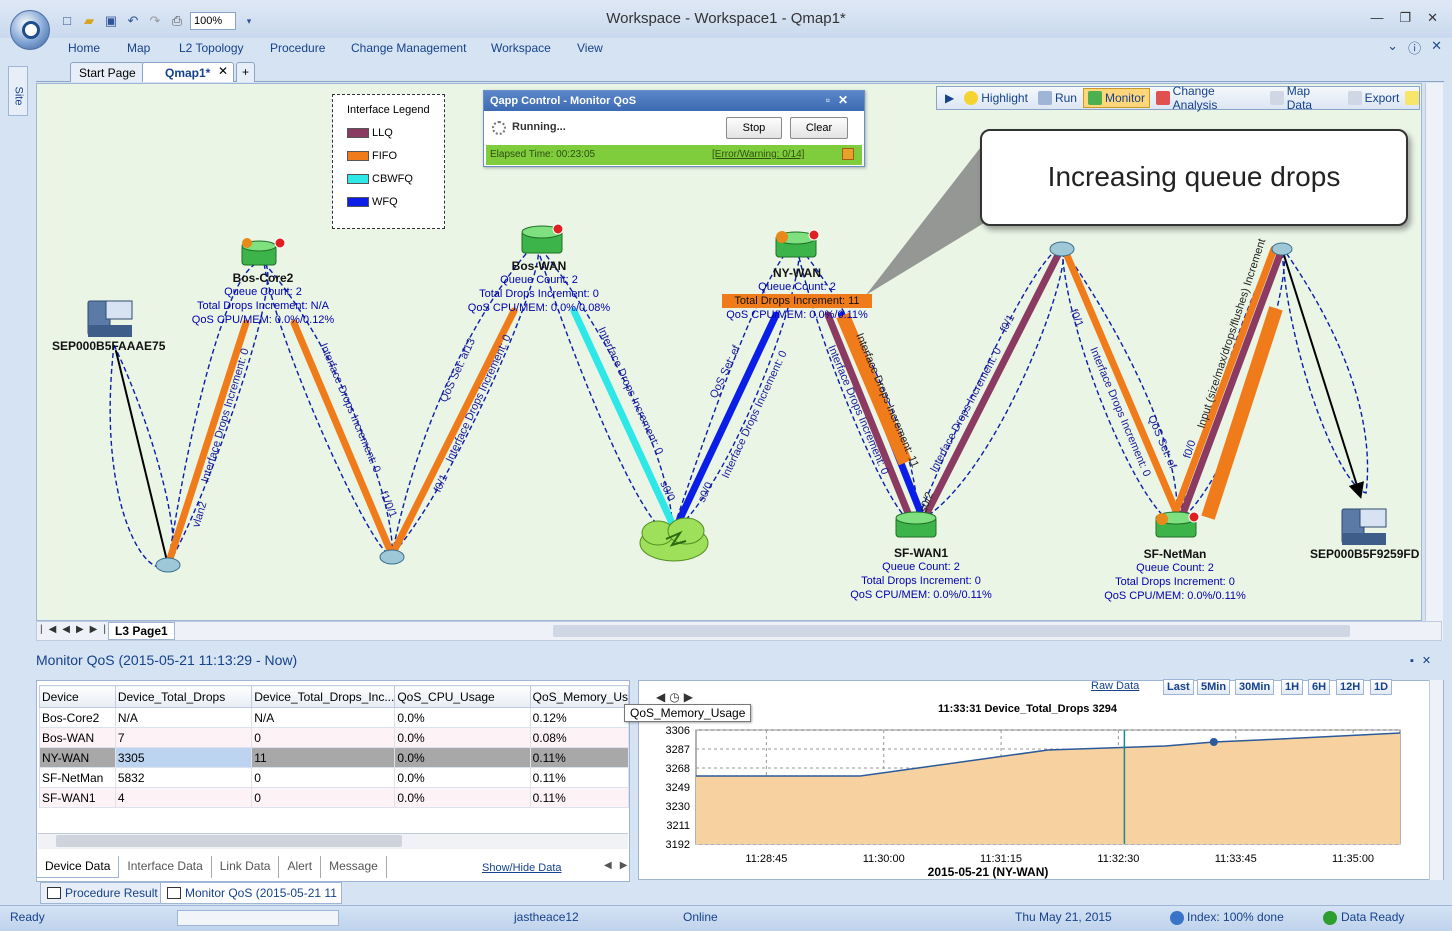  I want to click on col-device: Device, so click(77, 696).